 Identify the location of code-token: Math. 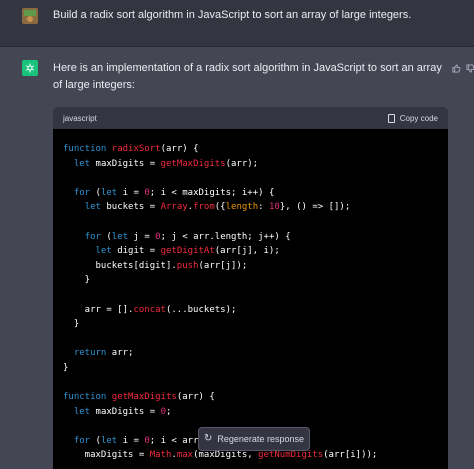
(160, 455).